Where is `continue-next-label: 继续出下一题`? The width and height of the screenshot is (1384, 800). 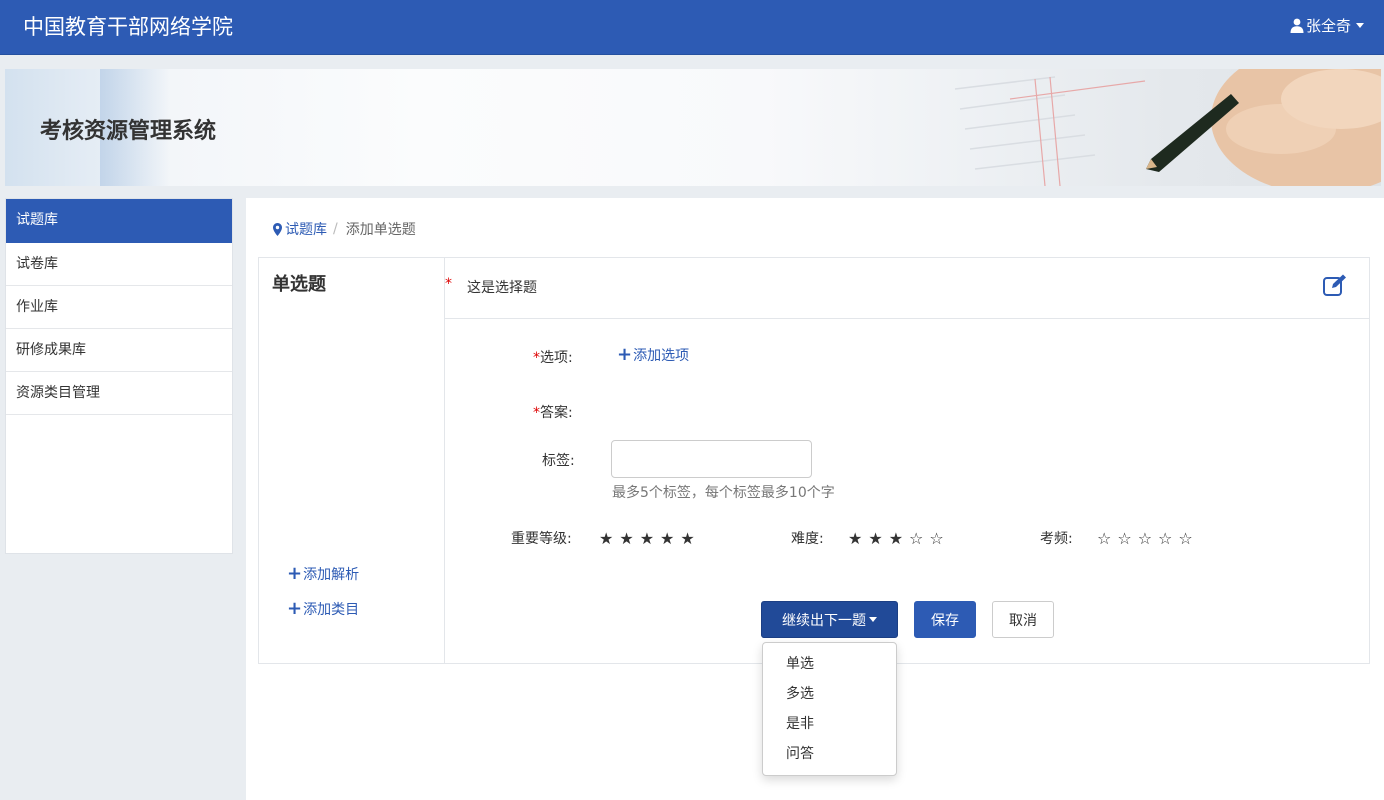 continue-next-label: 继续出下一题 is located at coordinates (824, 620).